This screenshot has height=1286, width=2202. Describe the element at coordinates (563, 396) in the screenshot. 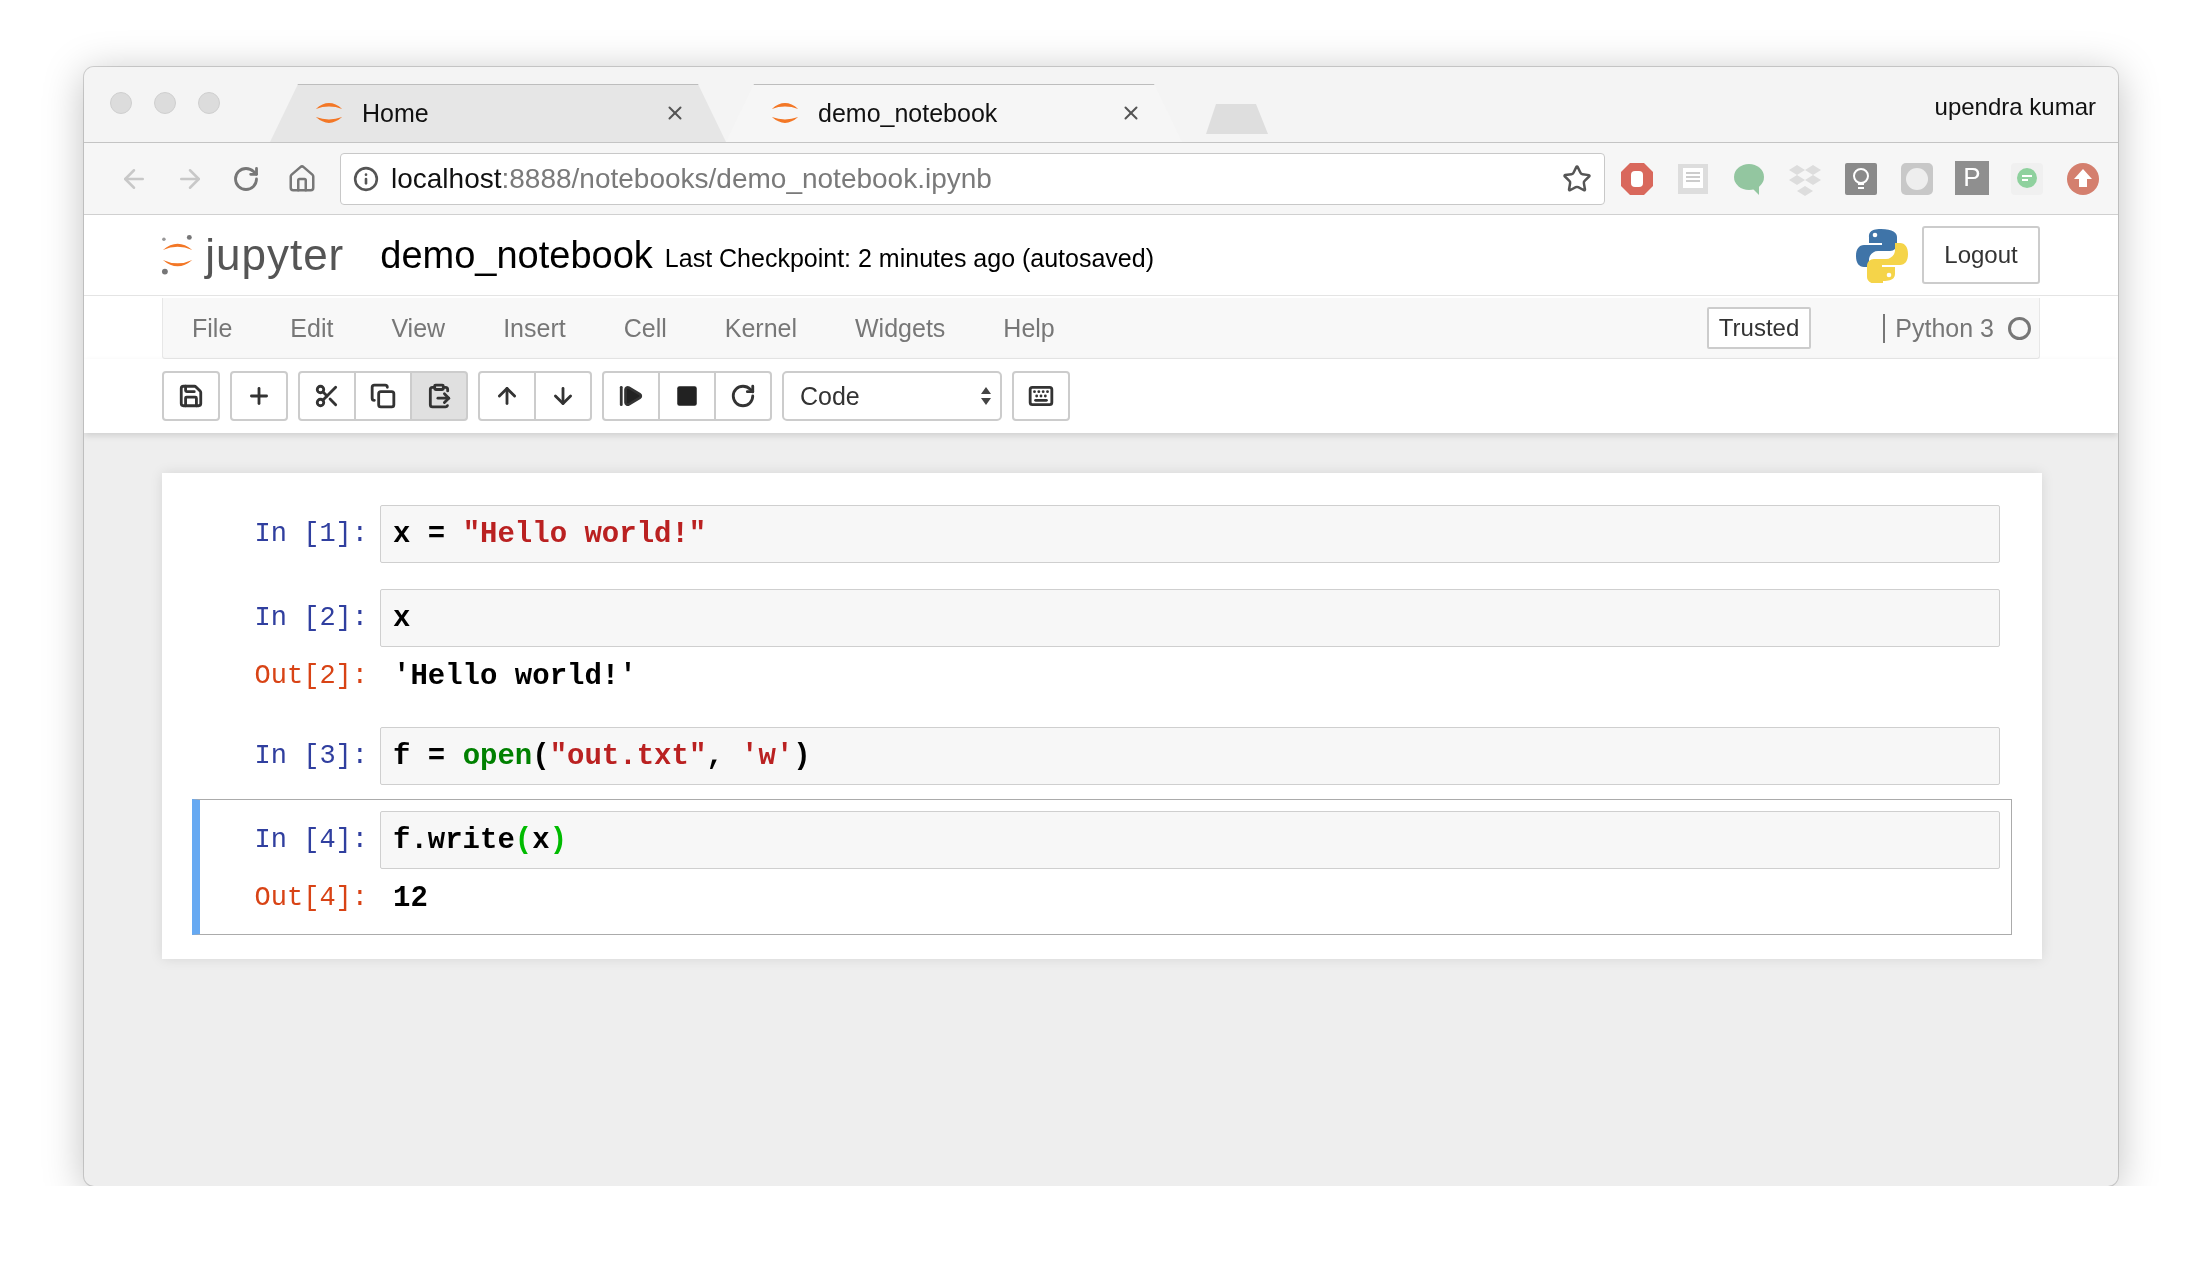

I see `down-button` at that location.